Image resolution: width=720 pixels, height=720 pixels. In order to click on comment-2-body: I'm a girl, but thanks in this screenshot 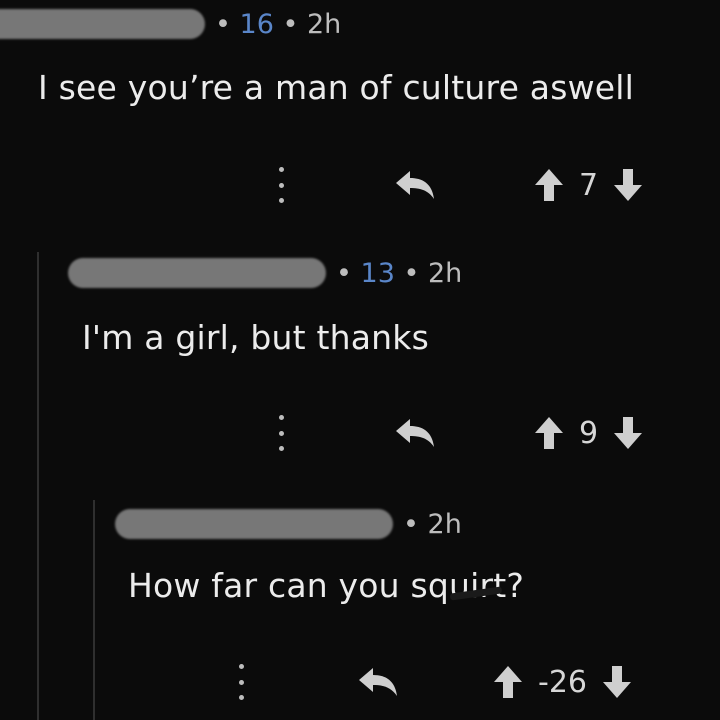, I will do `click(255, 337)`.